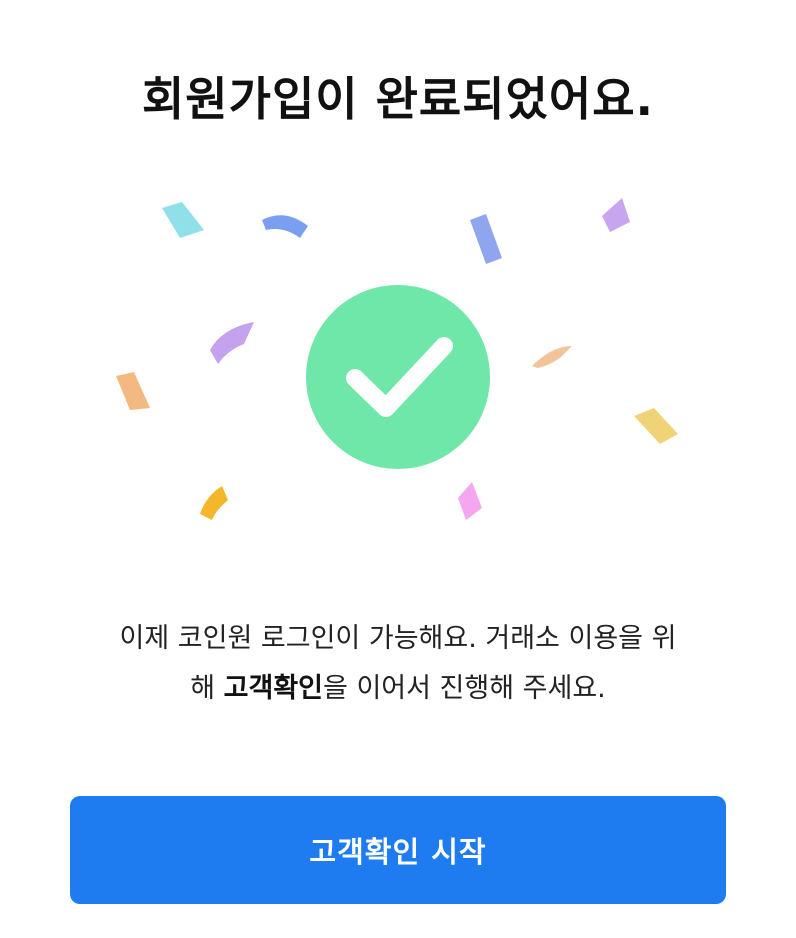 Image resolution: width=796 pixels, height=938 pixels. I want to click on message-emphasis: 고객확인, so click(273, 688).